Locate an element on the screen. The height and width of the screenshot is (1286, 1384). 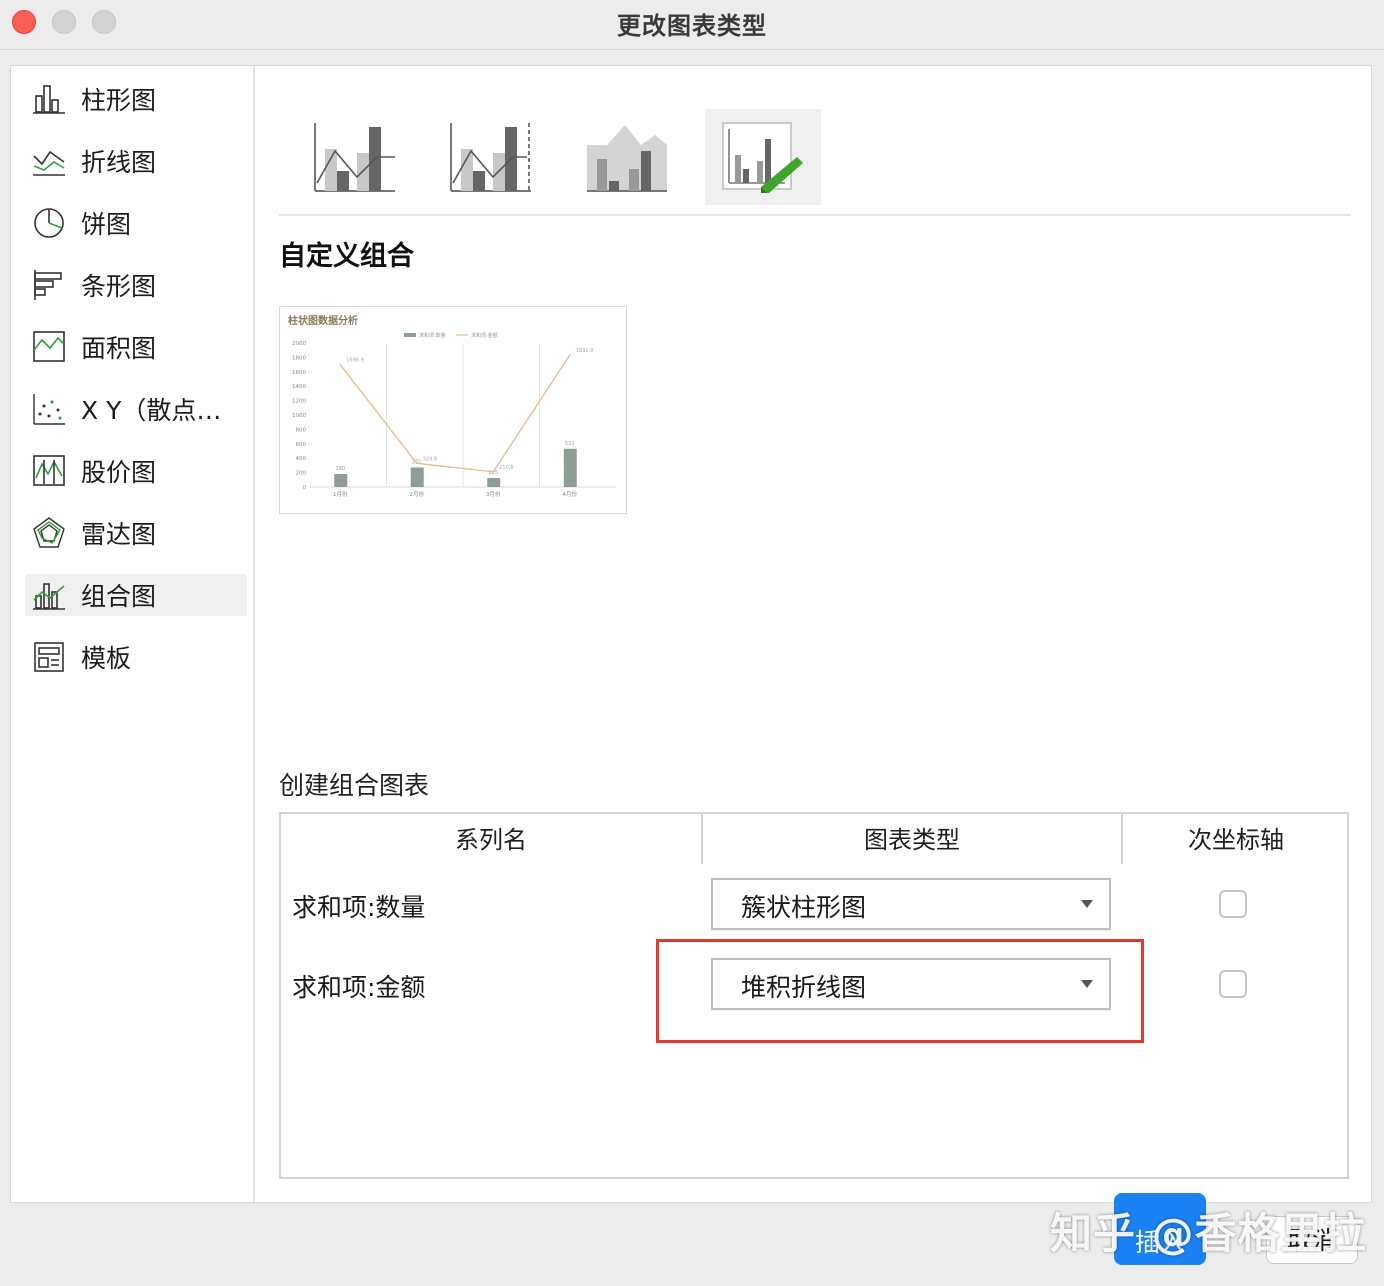
sidebar-item-line: 折线图 is located at coordinates (136, 161).